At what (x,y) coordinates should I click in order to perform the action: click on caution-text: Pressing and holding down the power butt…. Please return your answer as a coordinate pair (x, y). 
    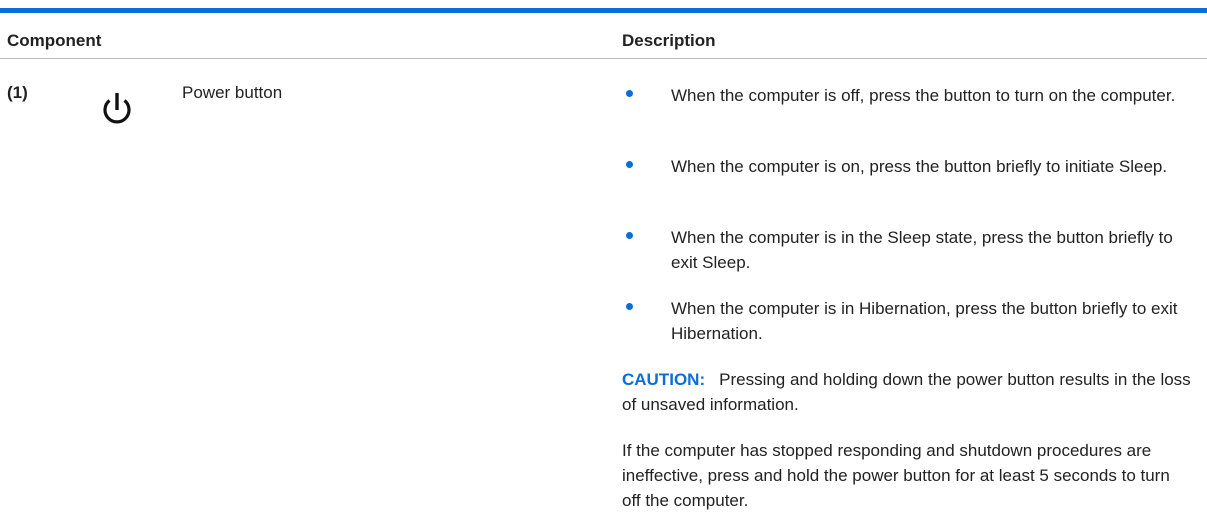
    Looking at the image, I should click on (906, 392).